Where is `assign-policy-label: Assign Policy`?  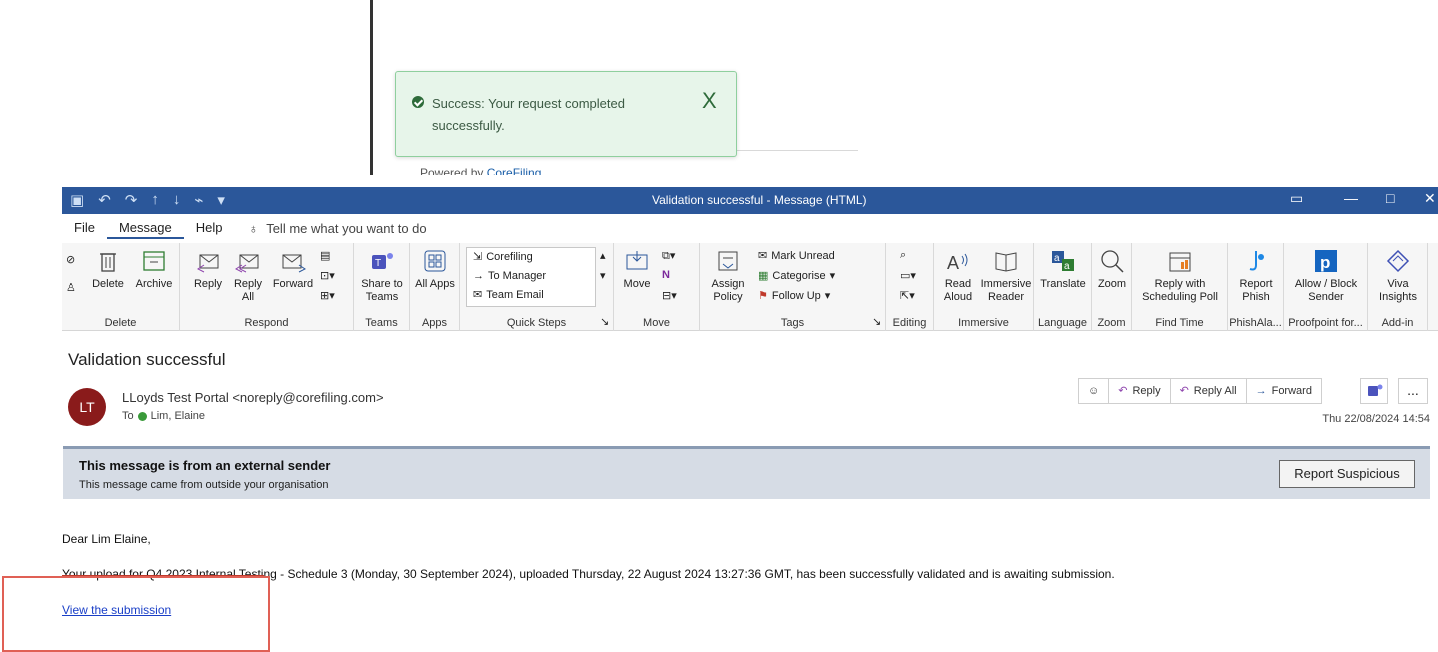
assign-policy-label: Assign Policy is located at coordinates (728, 290).